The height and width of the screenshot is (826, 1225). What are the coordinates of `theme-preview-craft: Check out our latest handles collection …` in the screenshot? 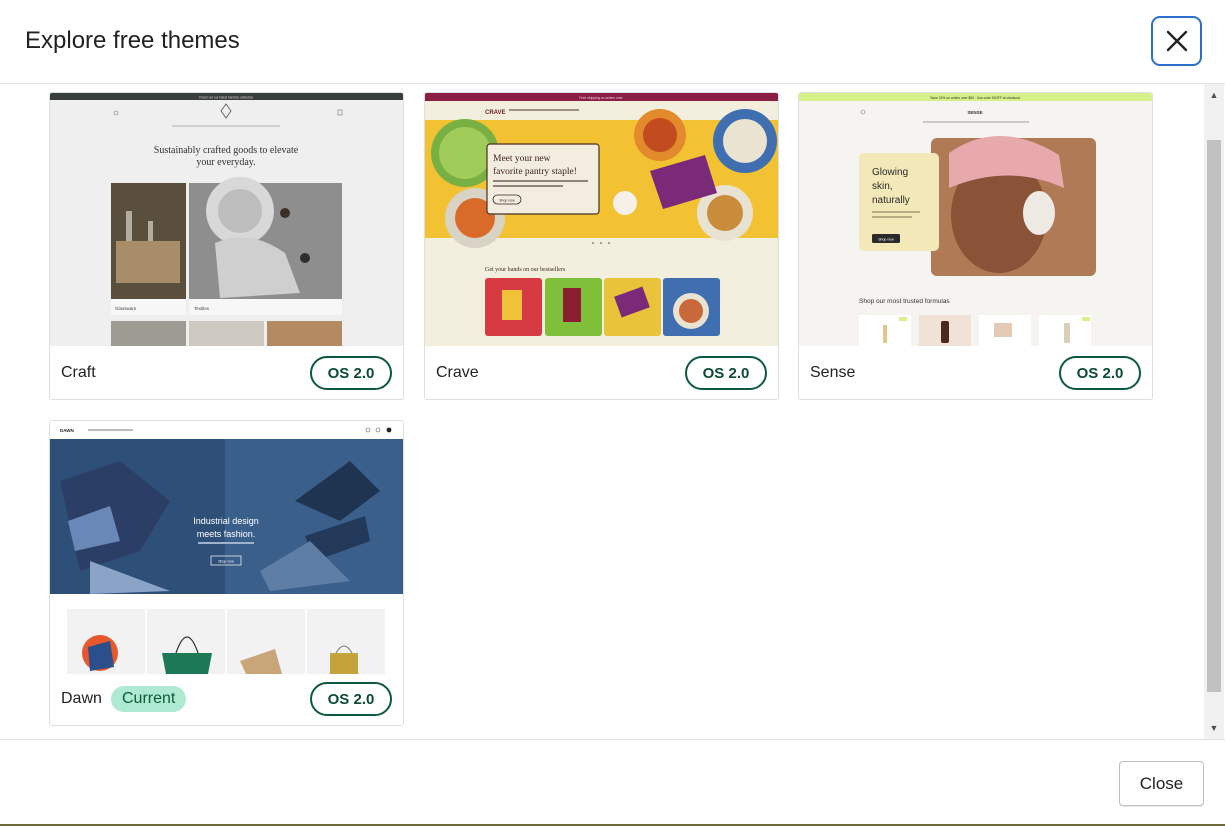 It's located at (226, 219).